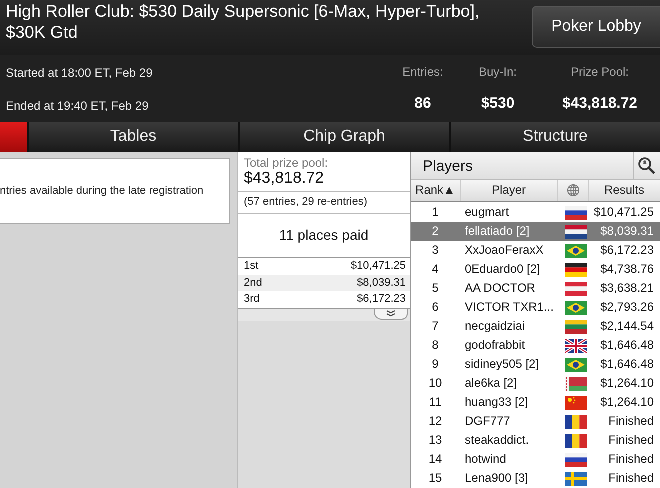 The height and width of the screenshot is (488, 660). I want to click on result-cell-text: $1,264.10, so click(627, 383).